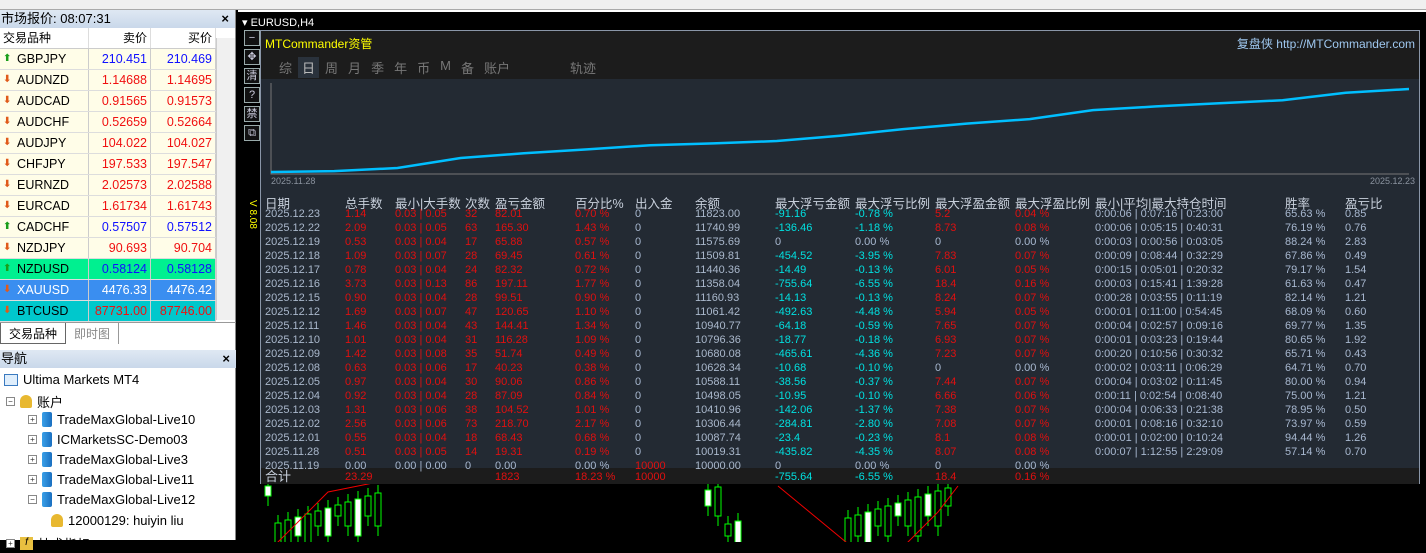 The height and width of the screenshot is (553, 1426). Describe the element at coordinates (421, 298) in the screenshot. I see `table-cell: 0.03 | 0.04` at that location.